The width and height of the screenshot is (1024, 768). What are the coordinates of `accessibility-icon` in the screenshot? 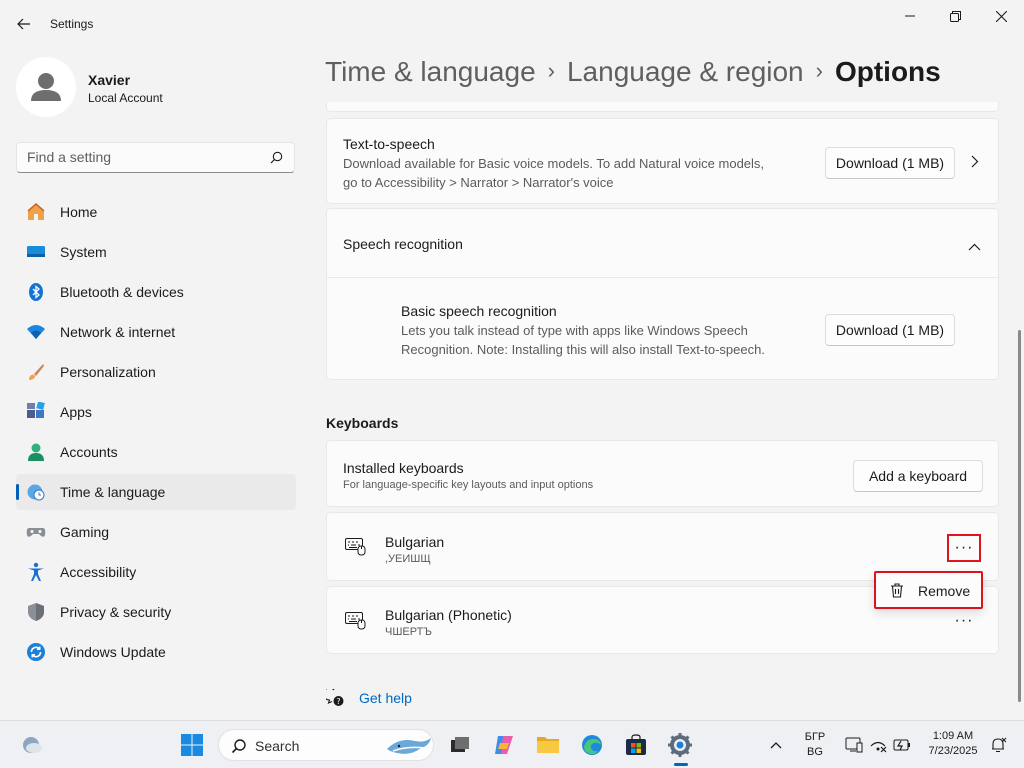 It's located at (36, 572).